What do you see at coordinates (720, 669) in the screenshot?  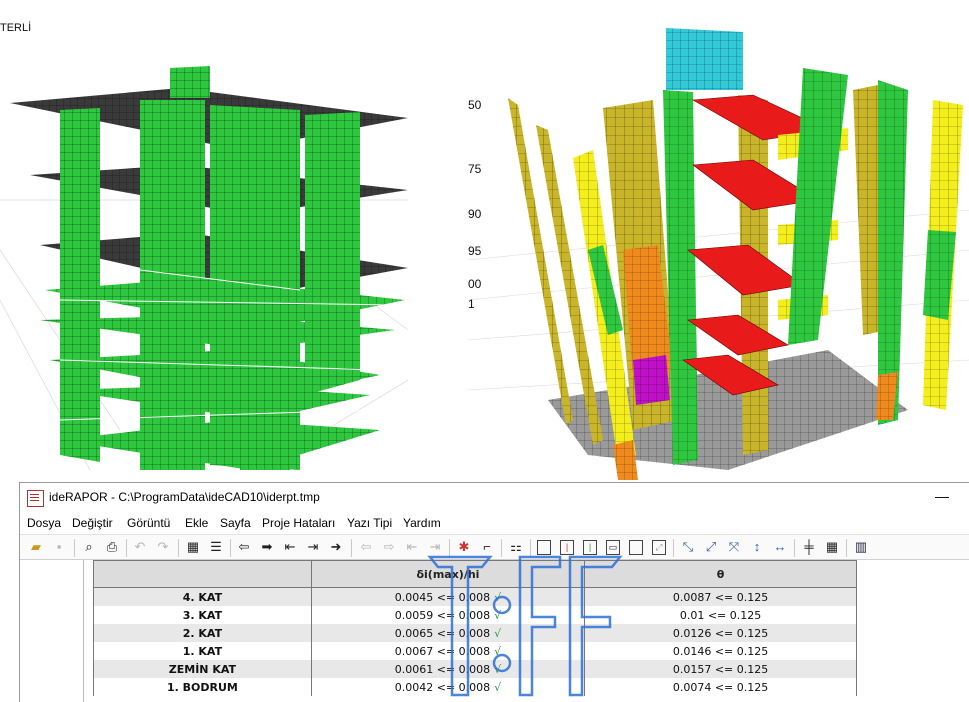 I see `theta-cell: 0.0157 <= 0.125` at bounding box center [720, 669].